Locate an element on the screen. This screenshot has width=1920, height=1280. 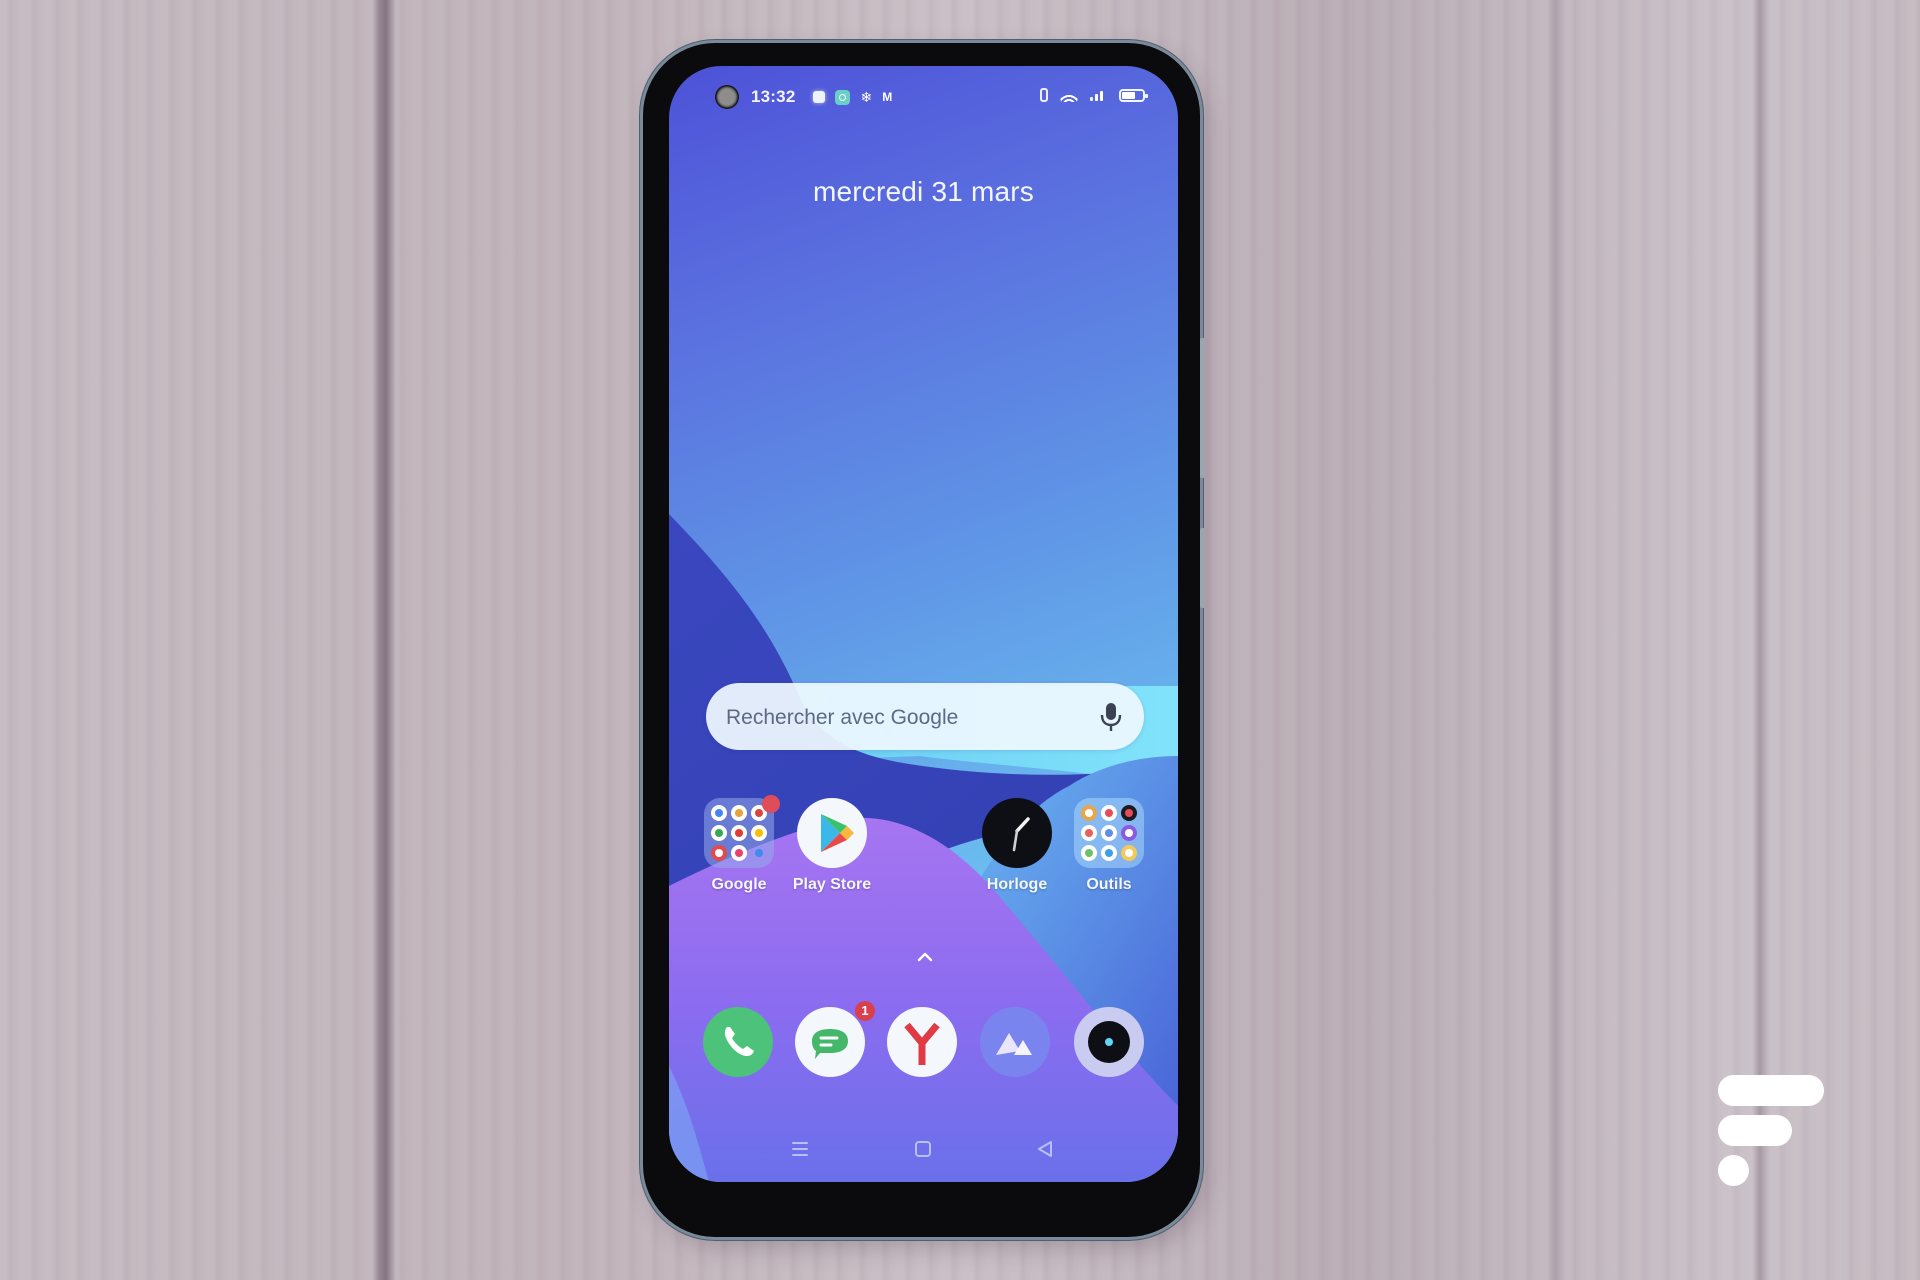
play-store-icon is located at coordinates (832, 833).